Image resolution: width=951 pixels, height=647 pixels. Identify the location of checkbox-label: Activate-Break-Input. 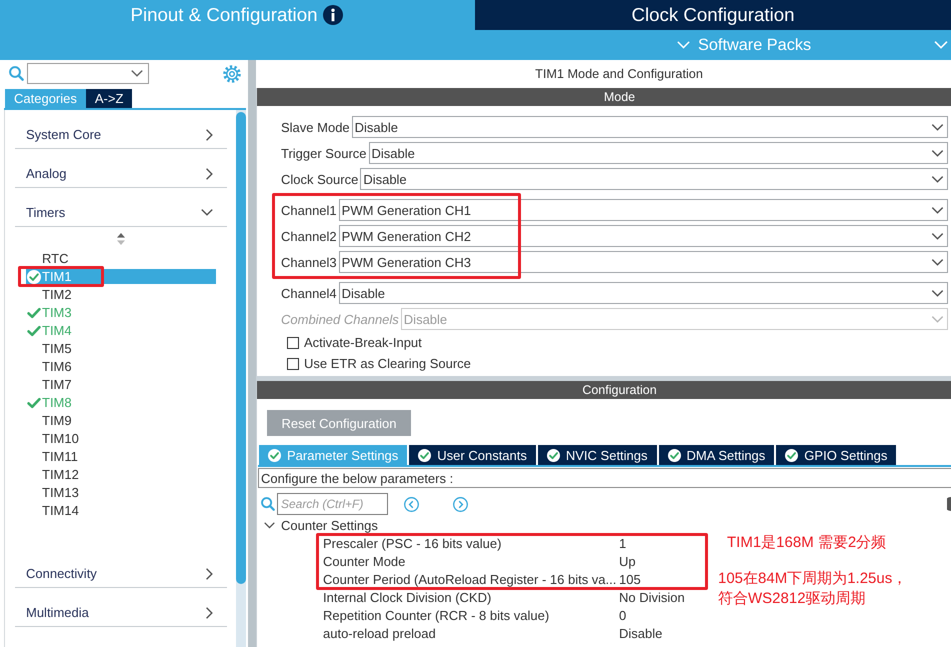
(363, 342).